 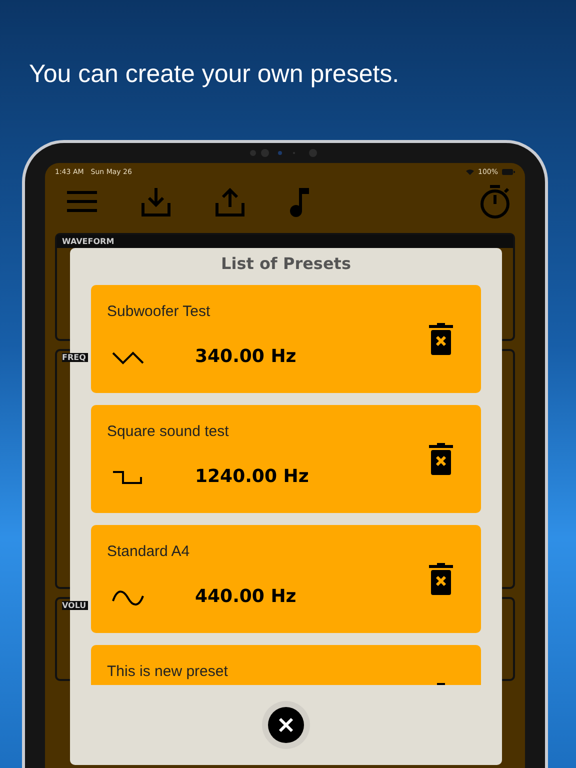 I want to click on stopwatch-icon, so click(x=495, y=202).